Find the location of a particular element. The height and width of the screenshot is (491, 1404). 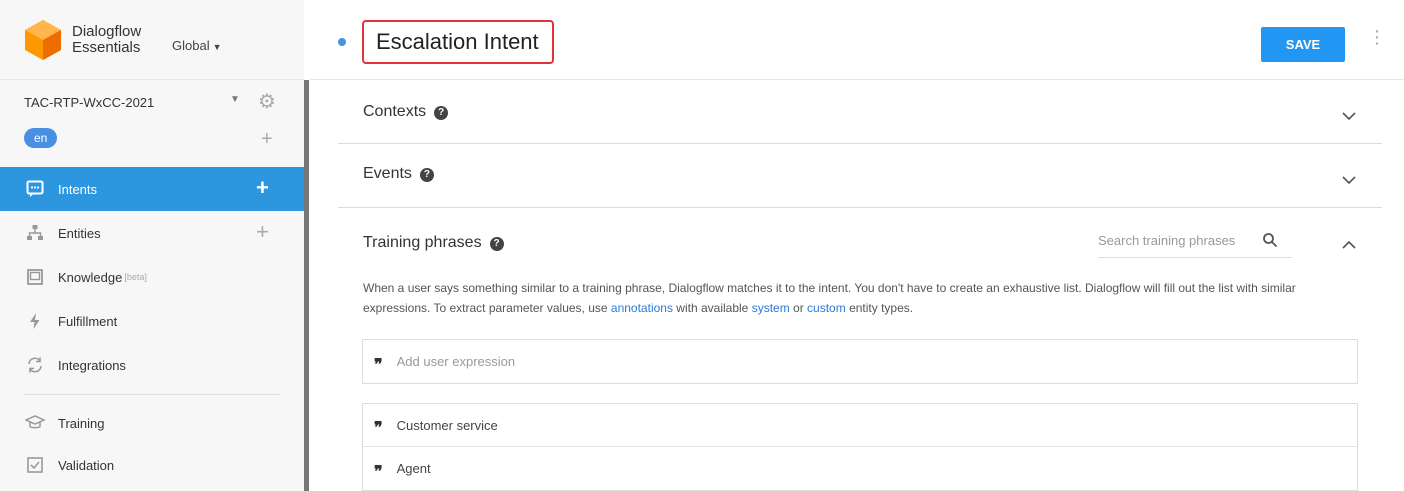

events-label: Events is located at coordinates (387, 173).